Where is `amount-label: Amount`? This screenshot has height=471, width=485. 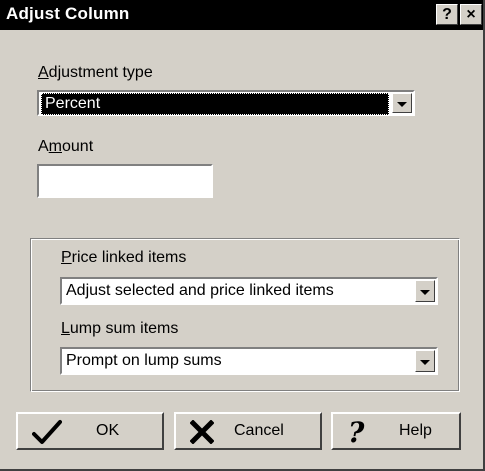 amount-label: Amount is located at coordinates (65, 147).